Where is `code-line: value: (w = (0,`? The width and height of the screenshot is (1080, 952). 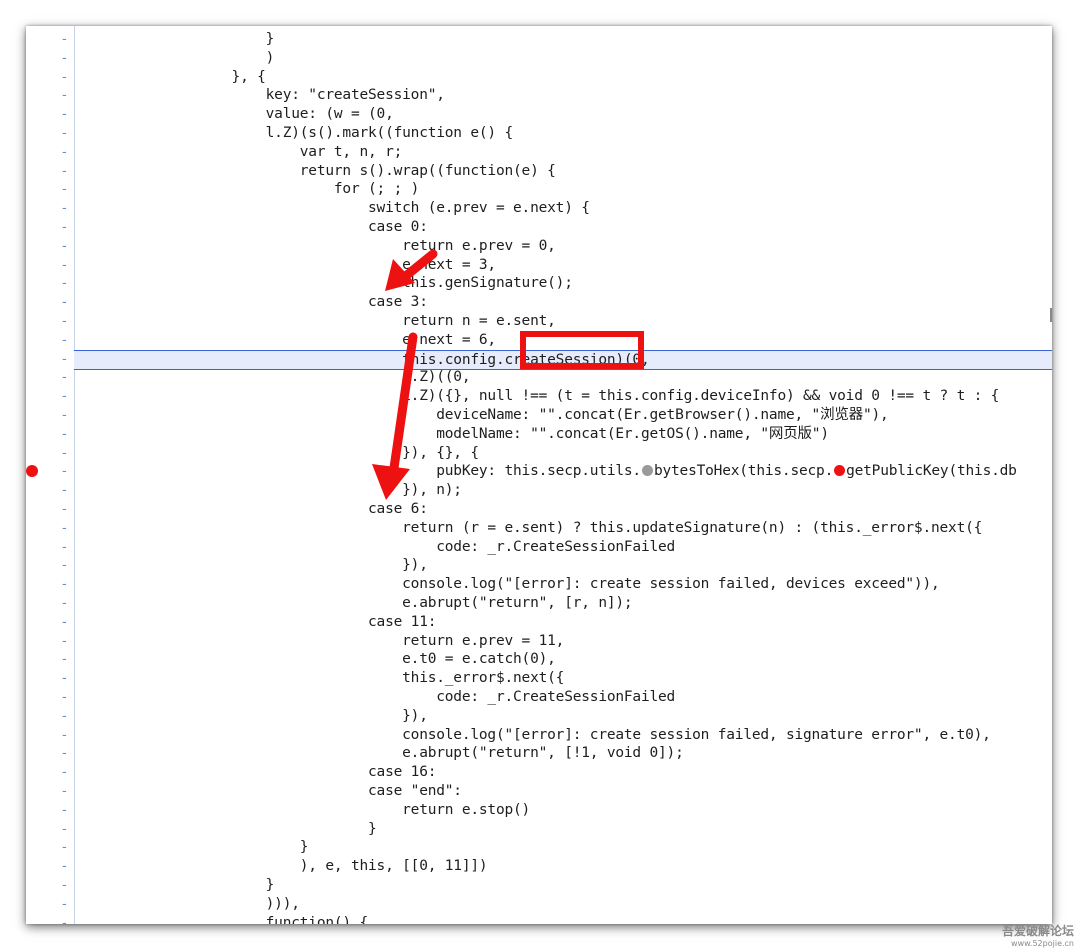
code-line: value: (w = (0, is located at coordinates (565, 114).